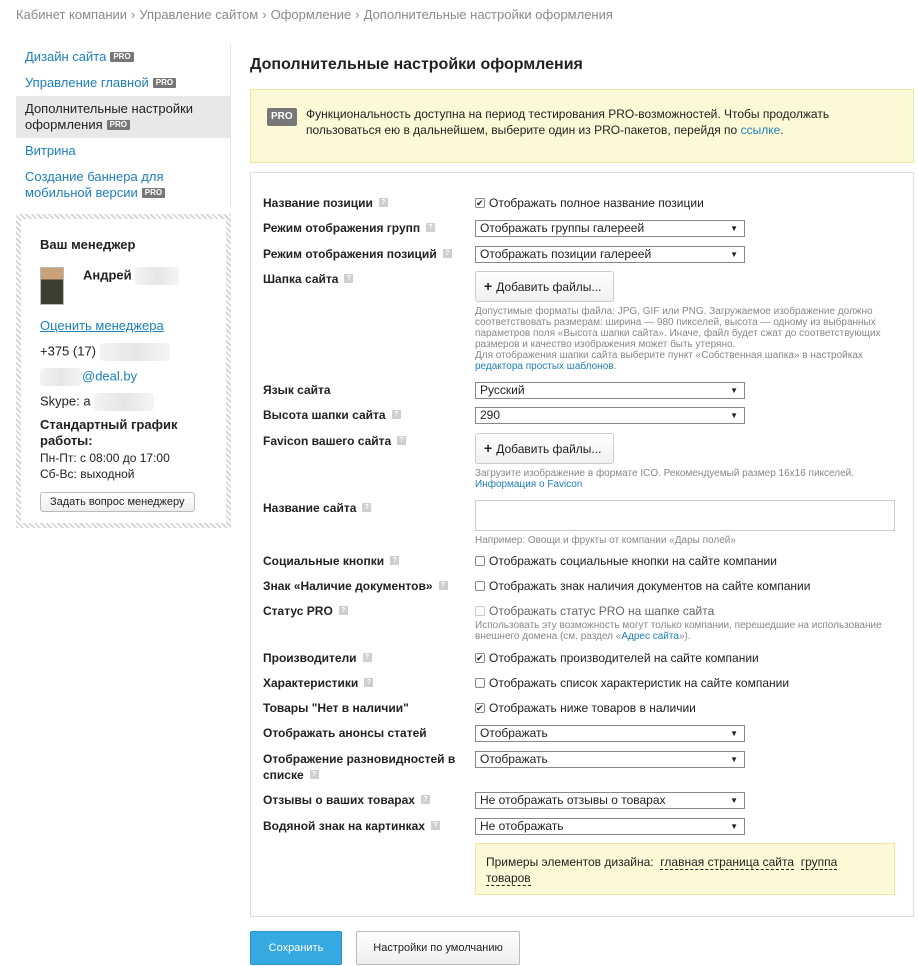 Image resolution: width=918 pixels, height=966 pixels. Describe the element at coordinates (685, 611) in the screenshot. I see `pro-status-checkbox: Отображать статус PRO на шапке сайта` at that location.